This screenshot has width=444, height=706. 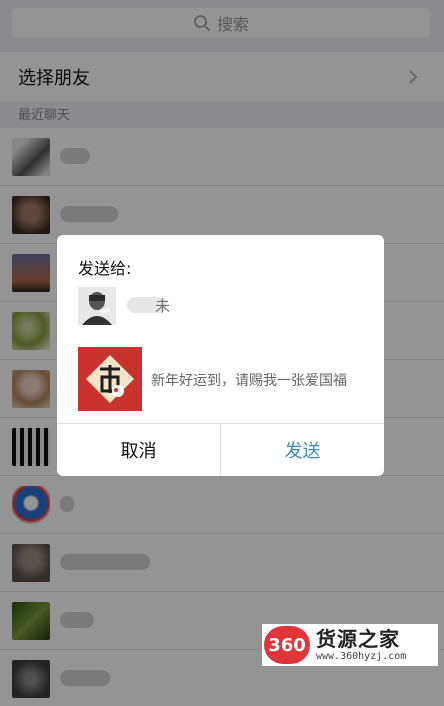 What do you see at coordinates (110, 379) in the screenshot?
I see `fu-card-thumbnail` at bounding box center [110, 379].